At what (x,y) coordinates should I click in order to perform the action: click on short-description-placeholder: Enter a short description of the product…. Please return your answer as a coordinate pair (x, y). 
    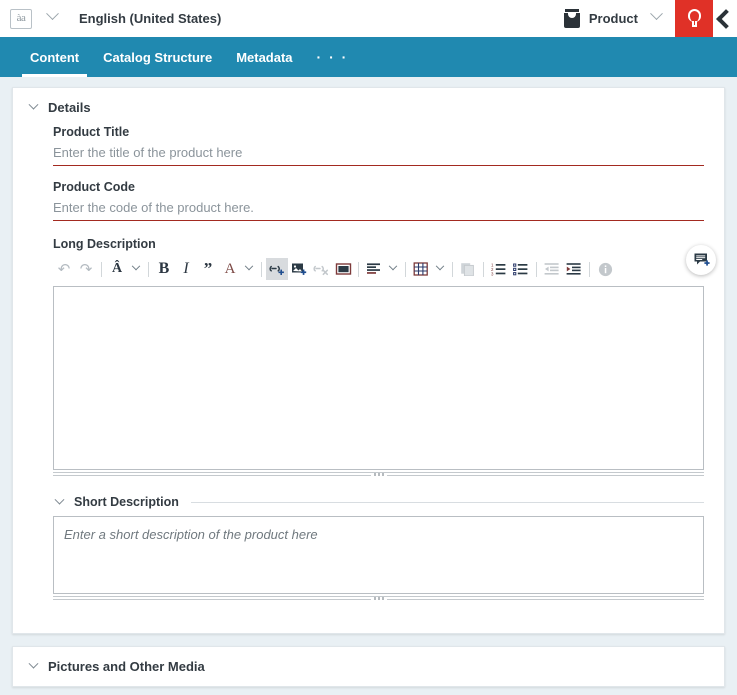
    Looking at the image, I should click on (191, 534).